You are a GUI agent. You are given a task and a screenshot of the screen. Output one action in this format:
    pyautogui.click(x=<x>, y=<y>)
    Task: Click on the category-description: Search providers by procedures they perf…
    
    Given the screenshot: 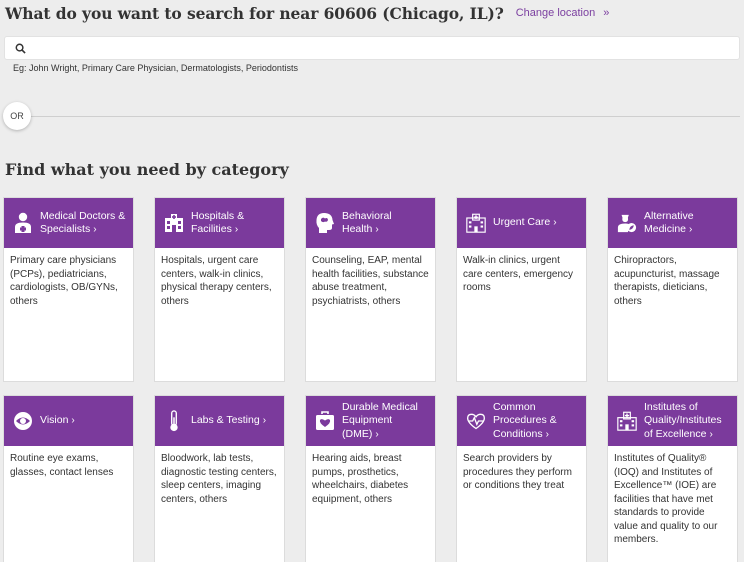 What is the action you would take?
    pyautogui.click(x=517, y=472)
    